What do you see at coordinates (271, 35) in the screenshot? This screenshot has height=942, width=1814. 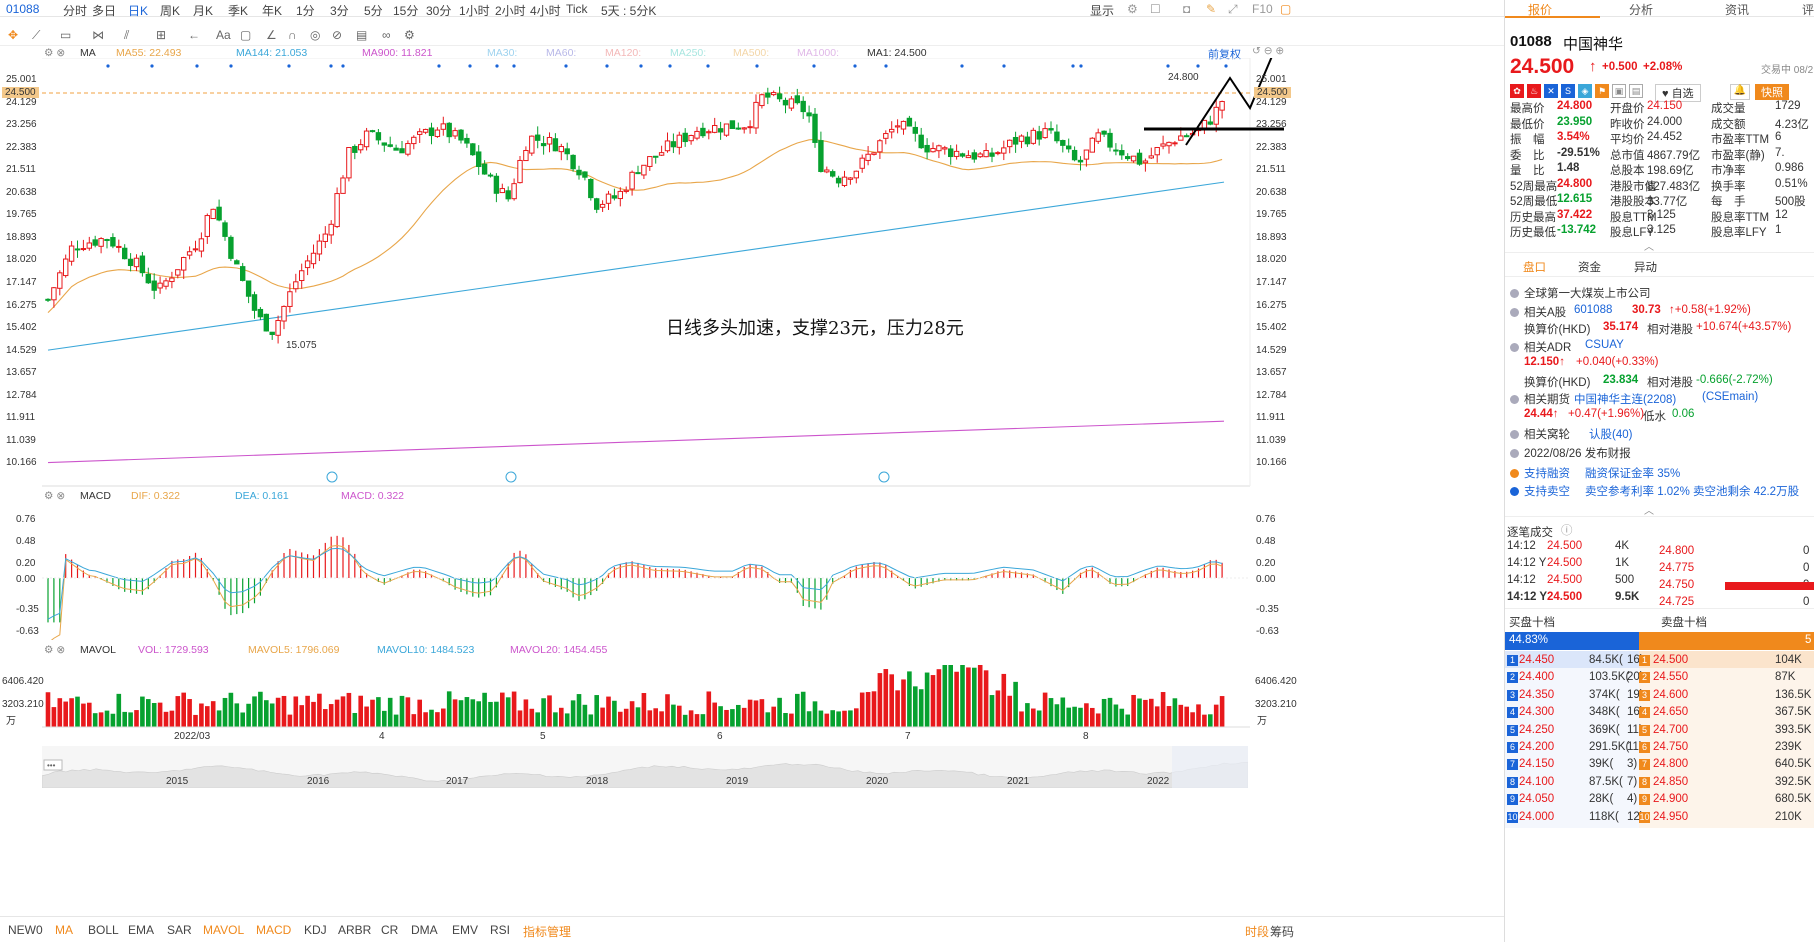 I see `angle-icon: ∠` at bounding box center [271, 35].